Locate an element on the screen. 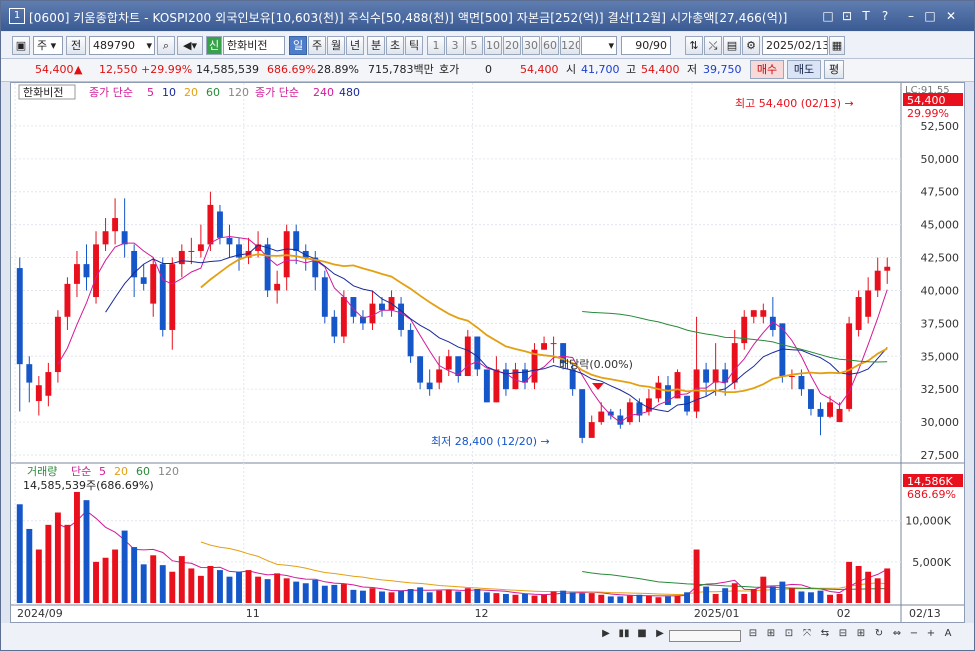 The height and width of the screenshot is (651, 975). quote-volume-pct: 686.69% is located at coordinates (291, 69).